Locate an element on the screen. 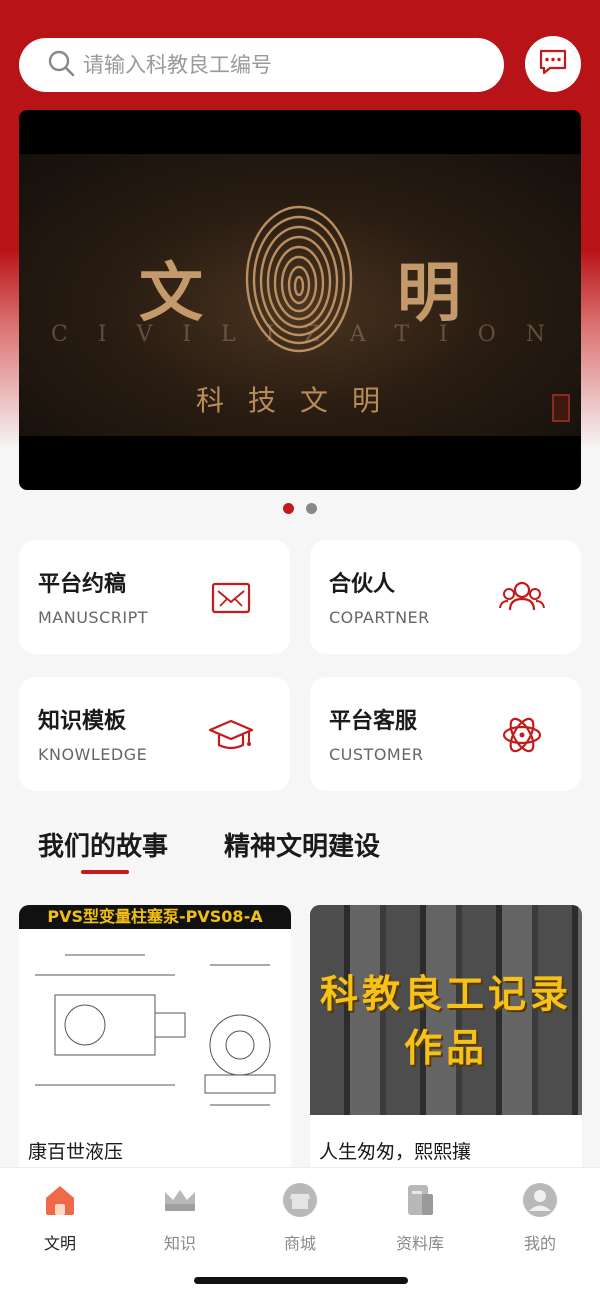  user-icon is located at coordinates (540, 1200).